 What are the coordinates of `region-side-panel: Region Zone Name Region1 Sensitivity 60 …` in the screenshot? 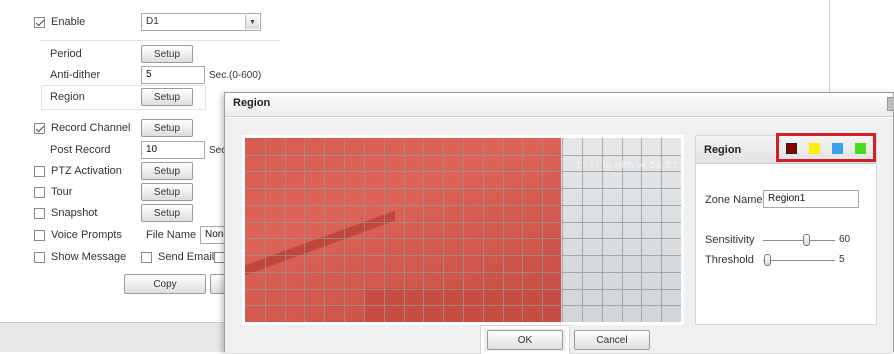 It's located at (786, 229).